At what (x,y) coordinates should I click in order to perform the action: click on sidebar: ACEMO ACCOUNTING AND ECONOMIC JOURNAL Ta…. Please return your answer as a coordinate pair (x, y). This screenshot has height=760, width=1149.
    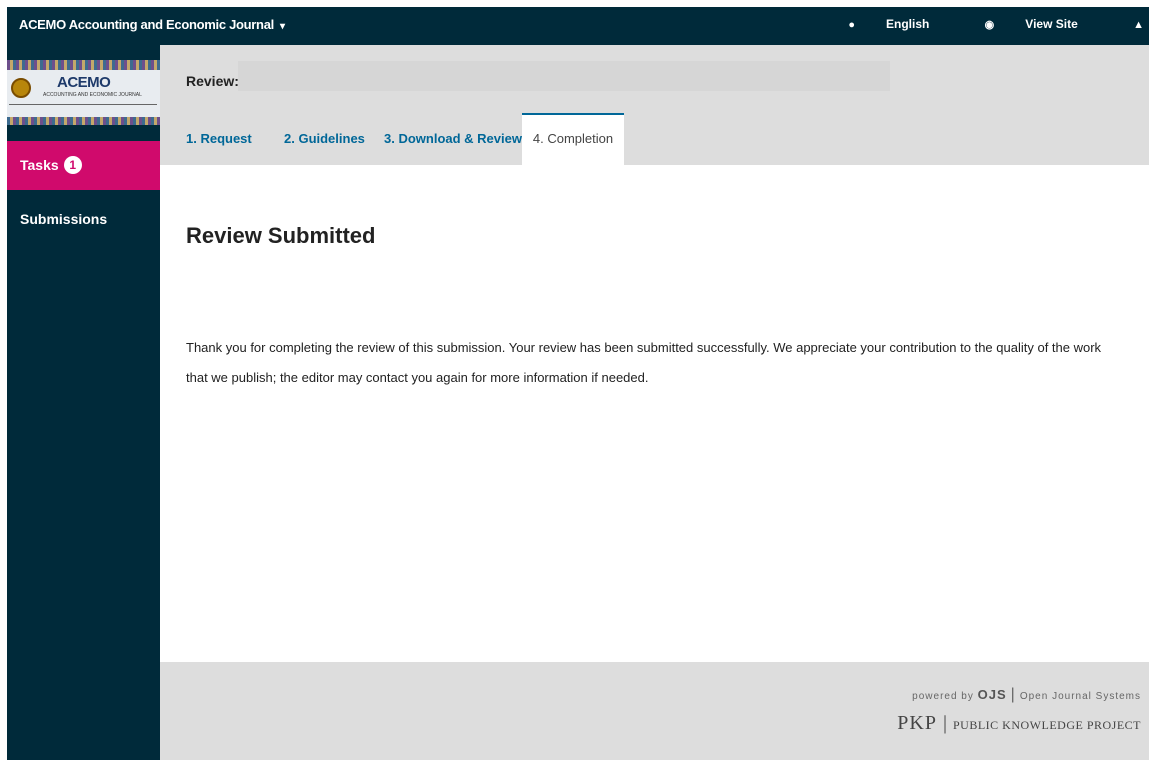
    Looking at the image, I should click on (83, 402).